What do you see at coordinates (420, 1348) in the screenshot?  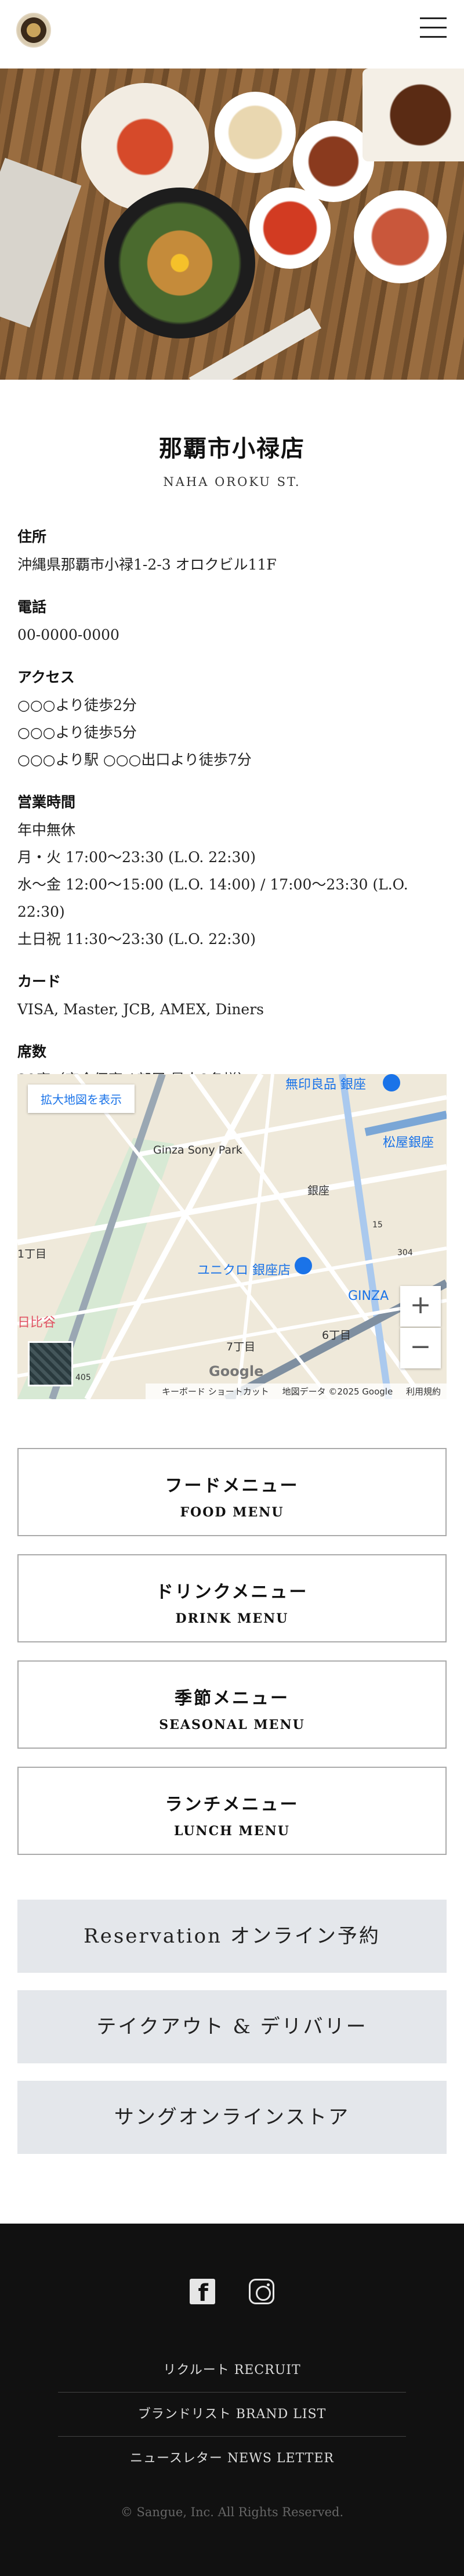 I see `zoom-out-button: −` at bounding box center [420, 1348].